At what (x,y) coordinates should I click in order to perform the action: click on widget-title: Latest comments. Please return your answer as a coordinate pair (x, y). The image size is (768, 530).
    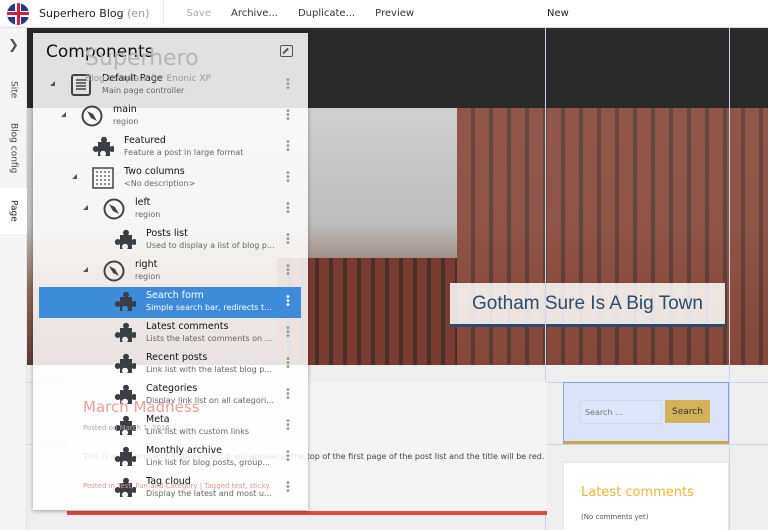
    Looking at the image, I should click on (637, 492).